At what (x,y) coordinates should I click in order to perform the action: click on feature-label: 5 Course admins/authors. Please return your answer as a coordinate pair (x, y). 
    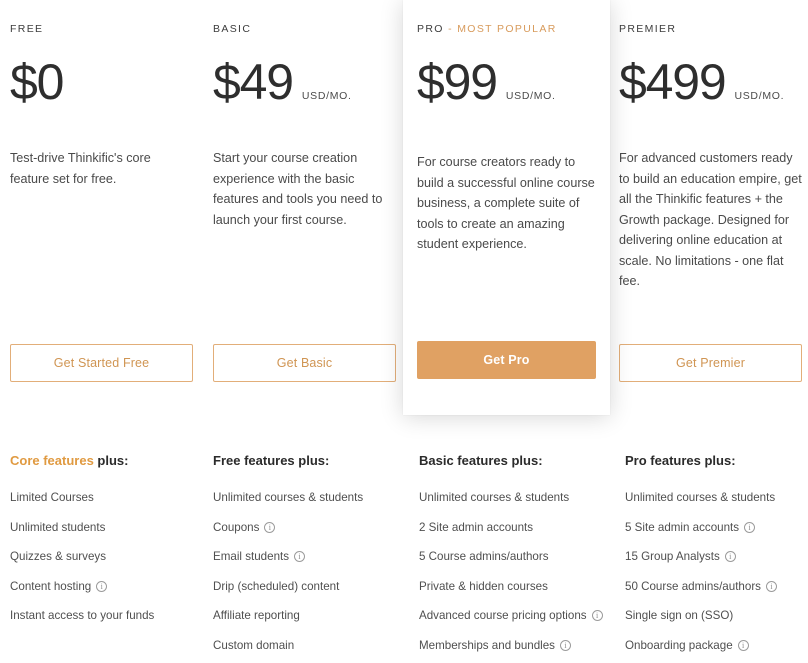
    Looking at the image, I should click on (484, 556).